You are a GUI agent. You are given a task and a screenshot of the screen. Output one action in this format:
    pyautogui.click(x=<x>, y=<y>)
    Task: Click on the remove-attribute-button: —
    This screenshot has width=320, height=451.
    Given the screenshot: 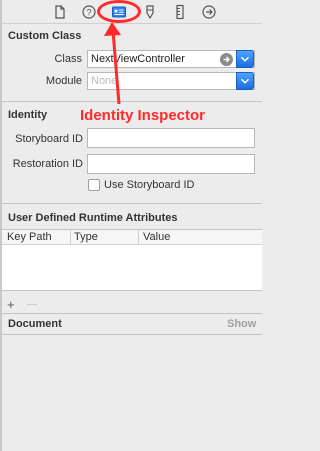 What is the action you would take?
    pyautogui.click(x=32, y=304)
    